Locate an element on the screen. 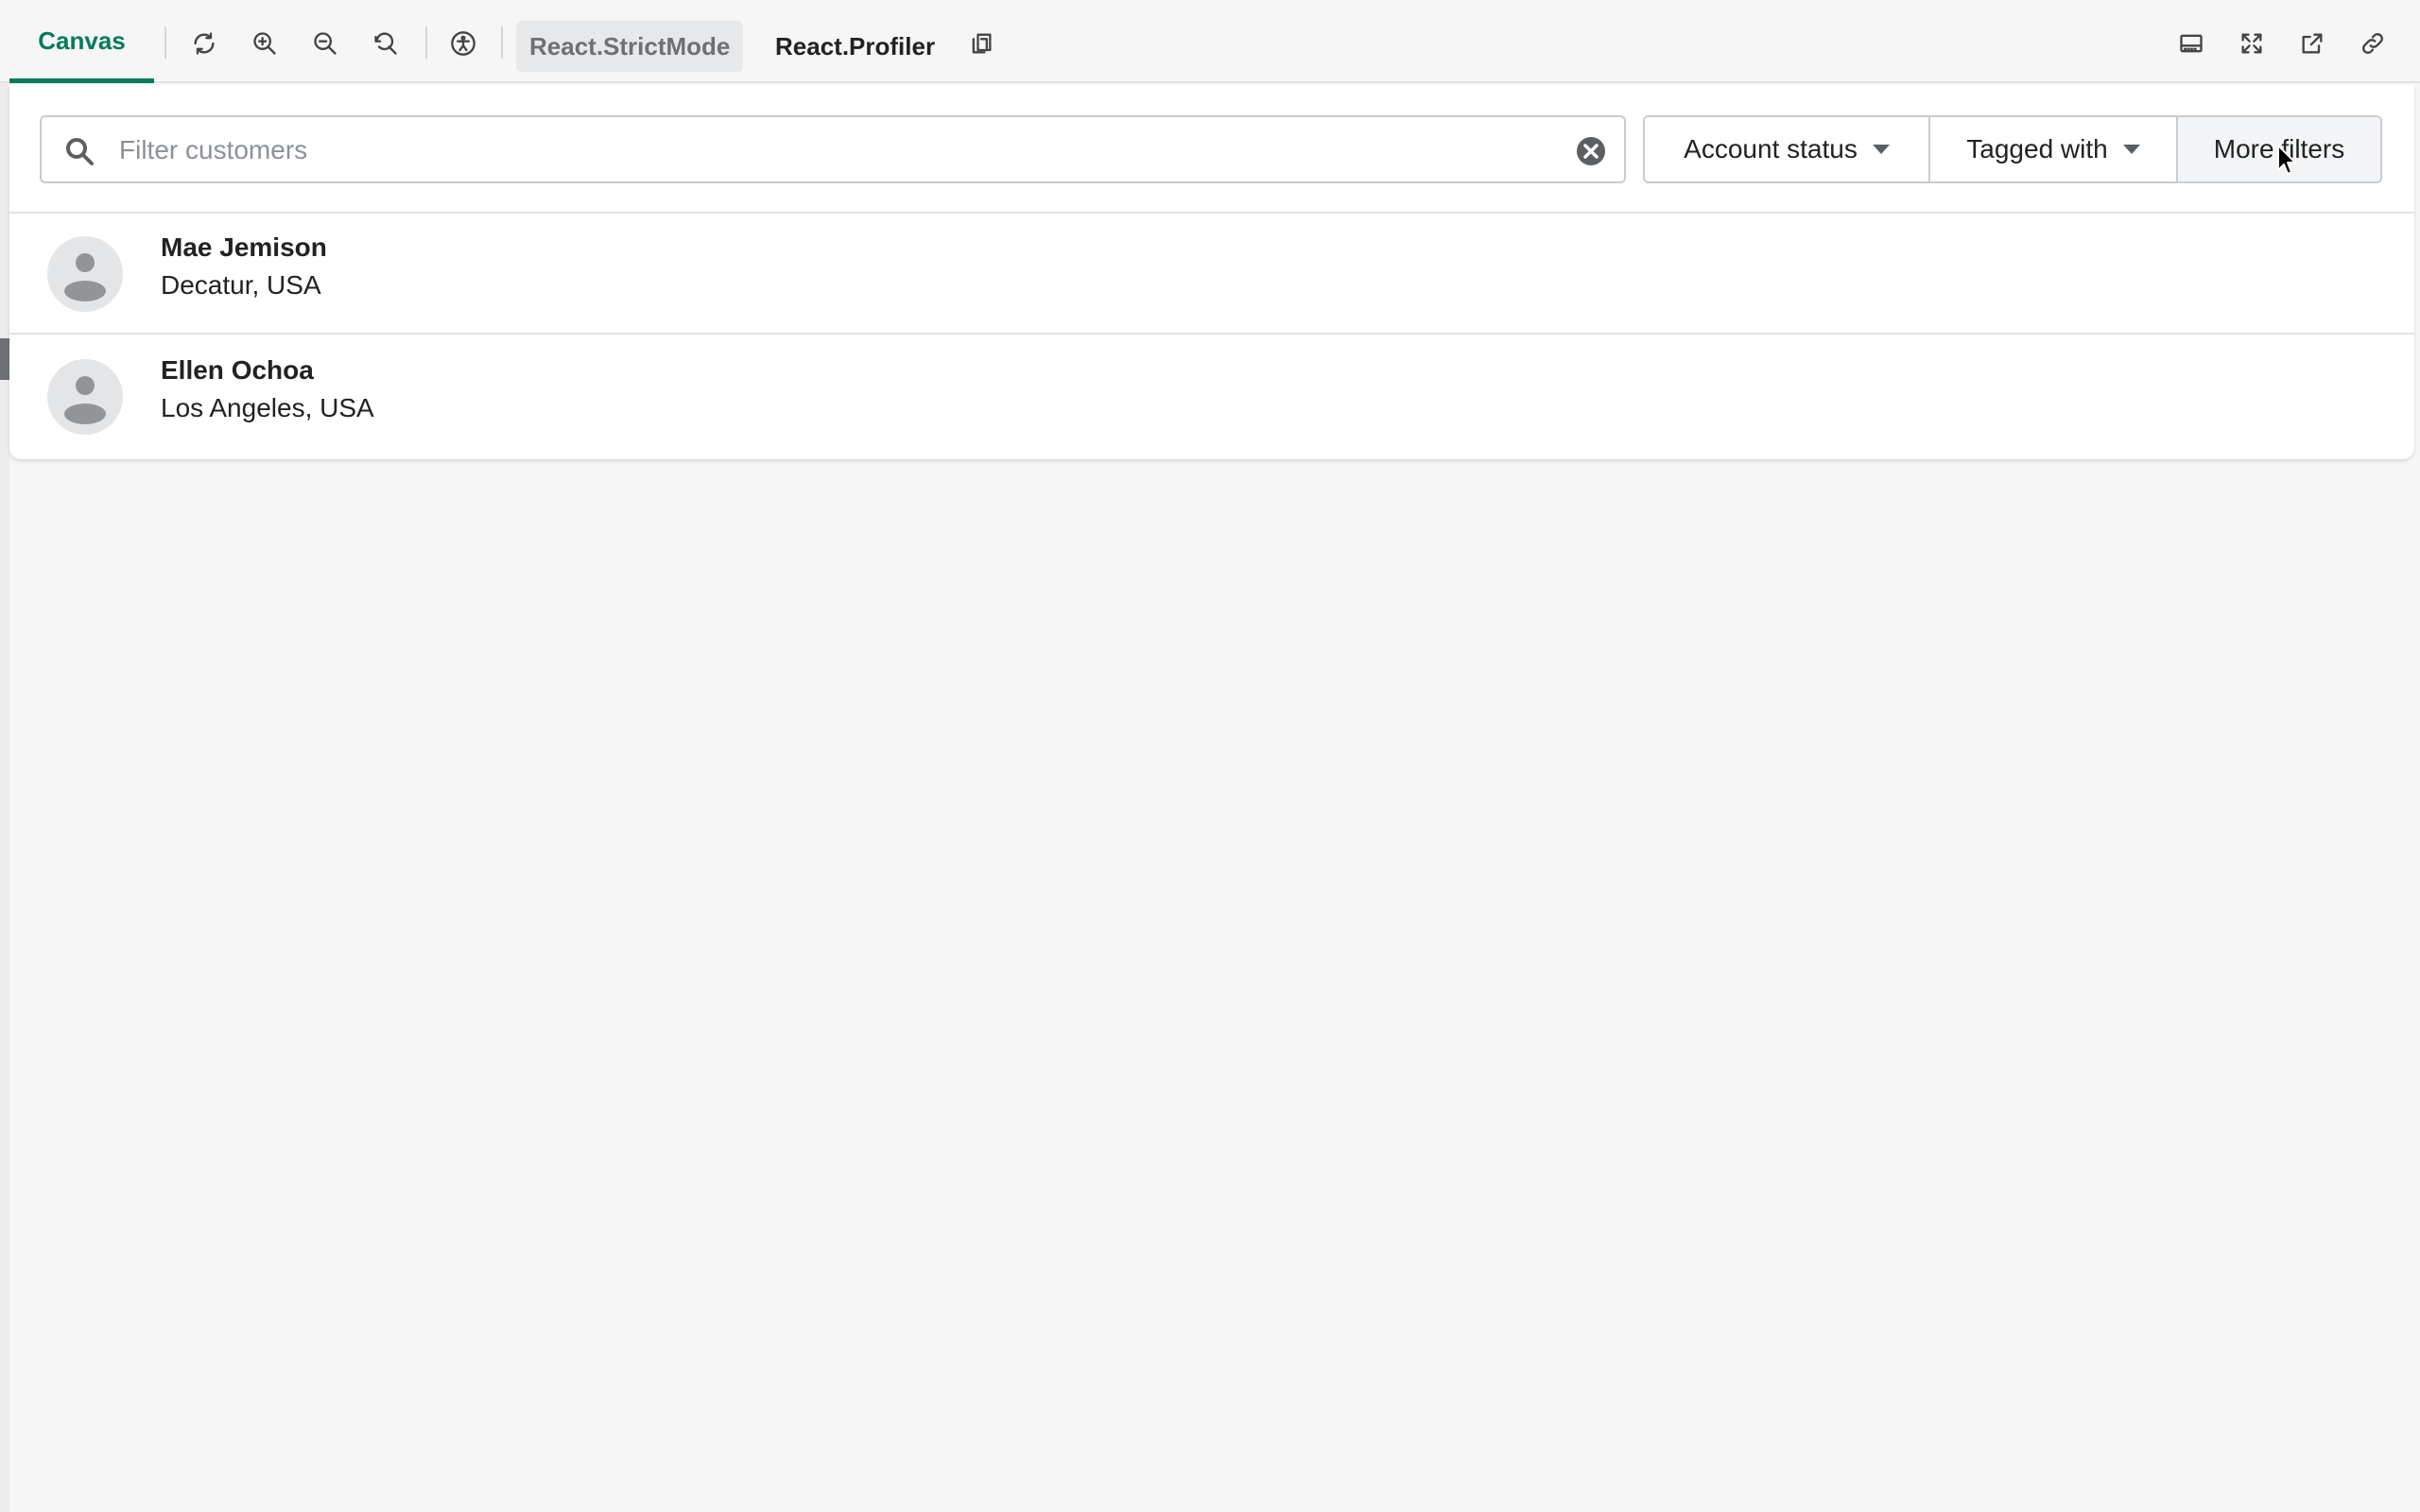 Image resolution: width=2420 pixels, height=1512 pixels. panel-bottom-icon is located at coordinates (2191, 43).